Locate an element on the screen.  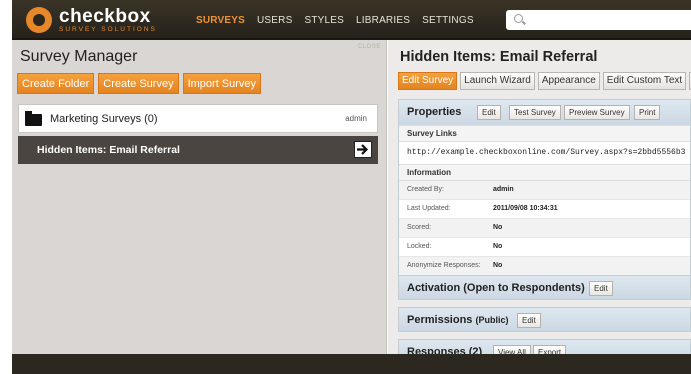
logo-icon is located at coordinates (39, 20).